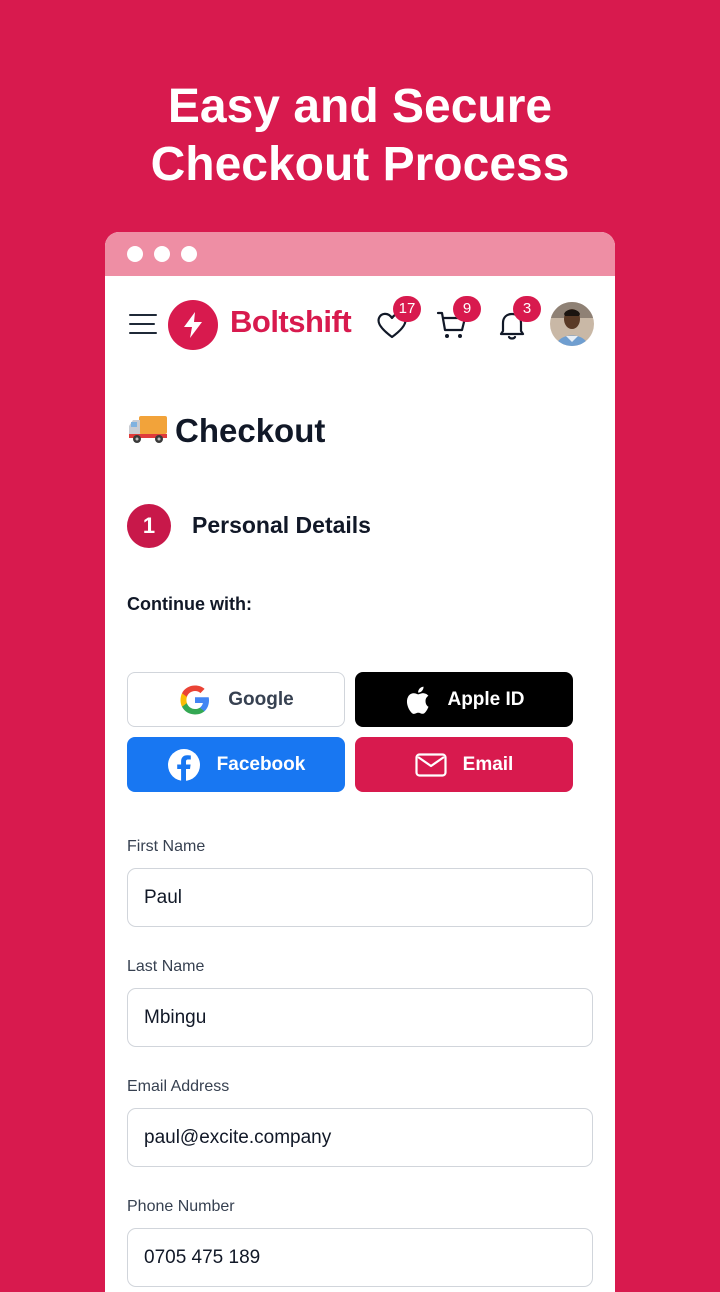 The width and height of the screenshot is (720, 1292). I want to click on cart-count-badge: 9, so click(467, 309).